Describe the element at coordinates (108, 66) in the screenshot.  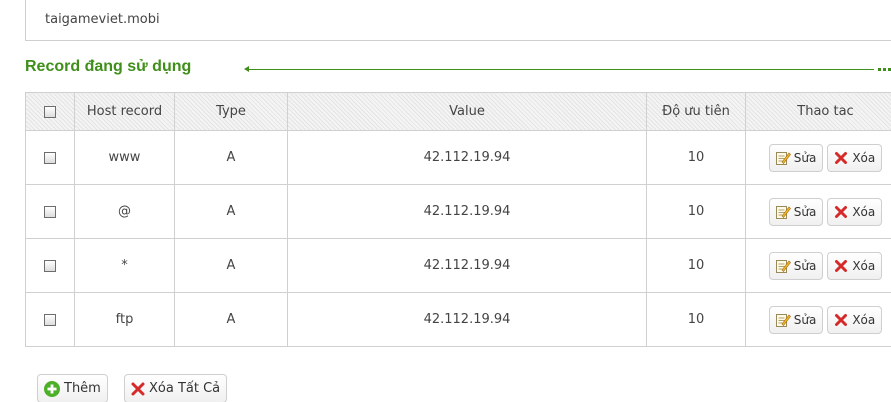
I see `section-title: Record đang sử dụng` at that location.